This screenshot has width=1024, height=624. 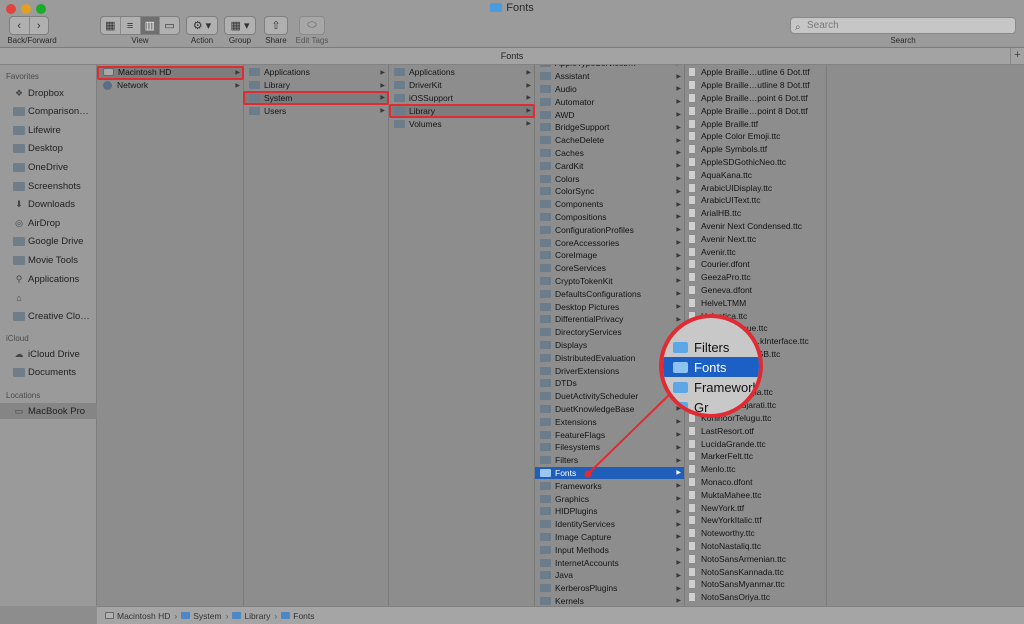 What do you see at coordinates (609, 498) in the screenshot?
I see `folder-row: Graphics ▶` at bounding box center [609, 498].